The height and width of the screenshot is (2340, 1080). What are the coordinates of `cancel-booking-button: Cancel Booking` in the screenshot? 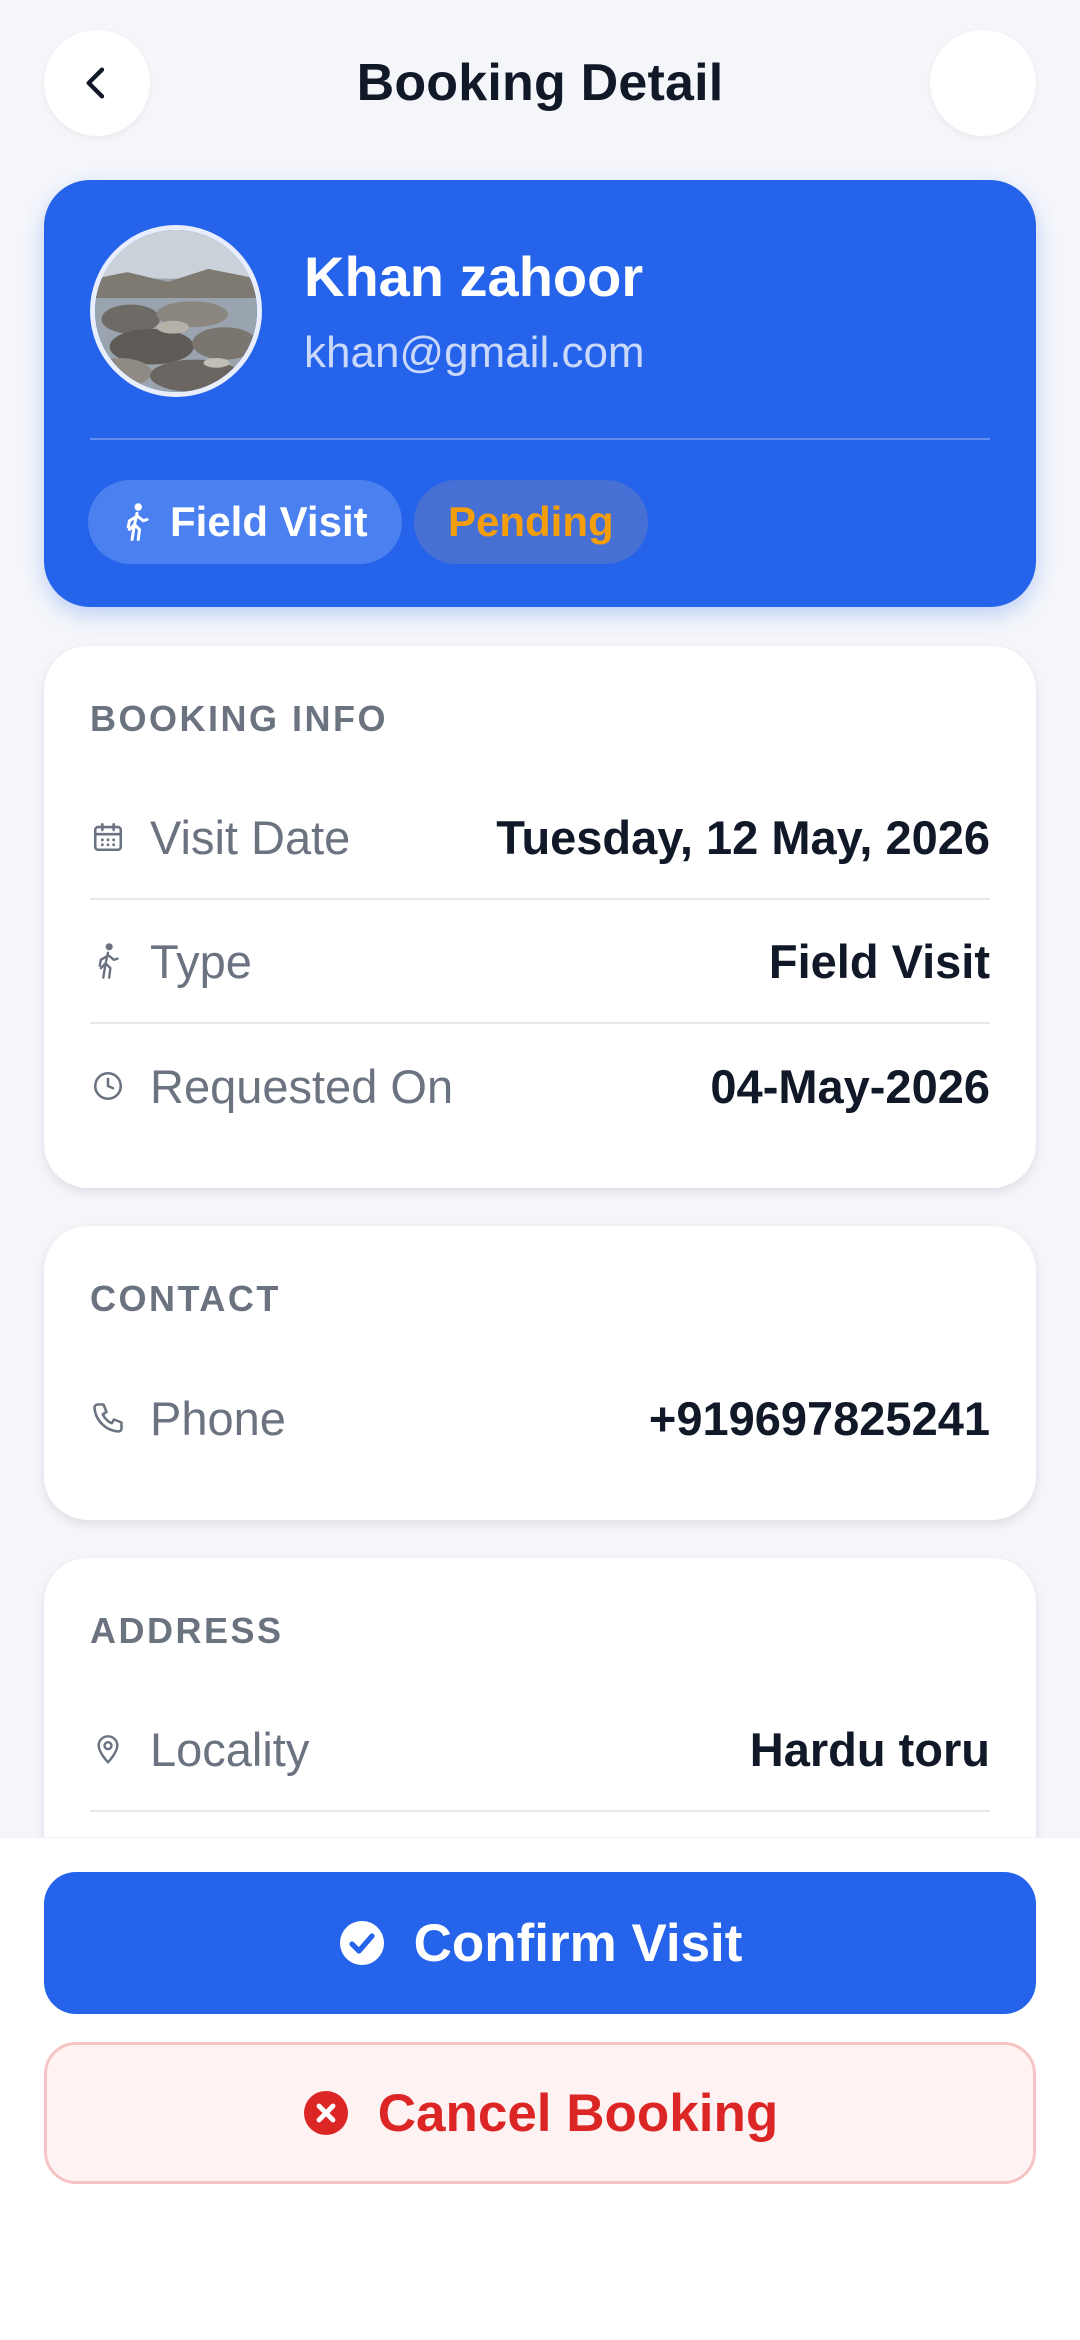 It's located at (540, 2113).